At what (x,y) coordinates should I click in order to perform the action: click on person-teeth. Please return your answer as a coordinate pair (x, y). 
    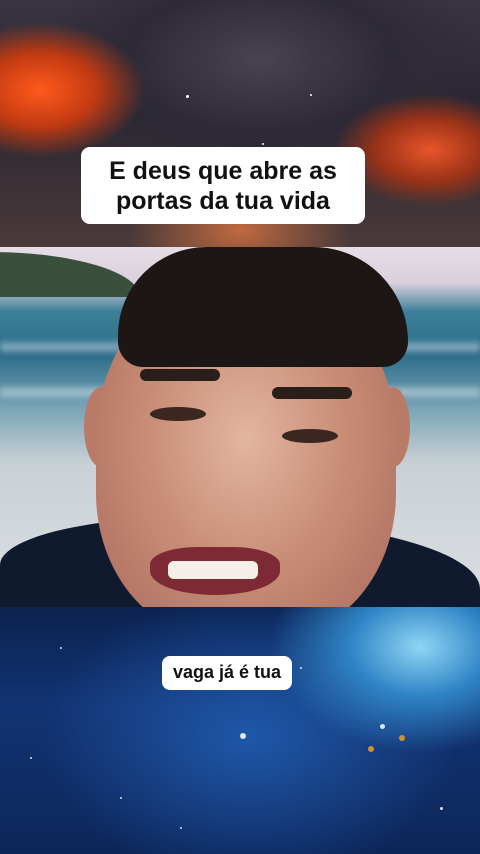
    Looking at the image, I should click on (213, 570).